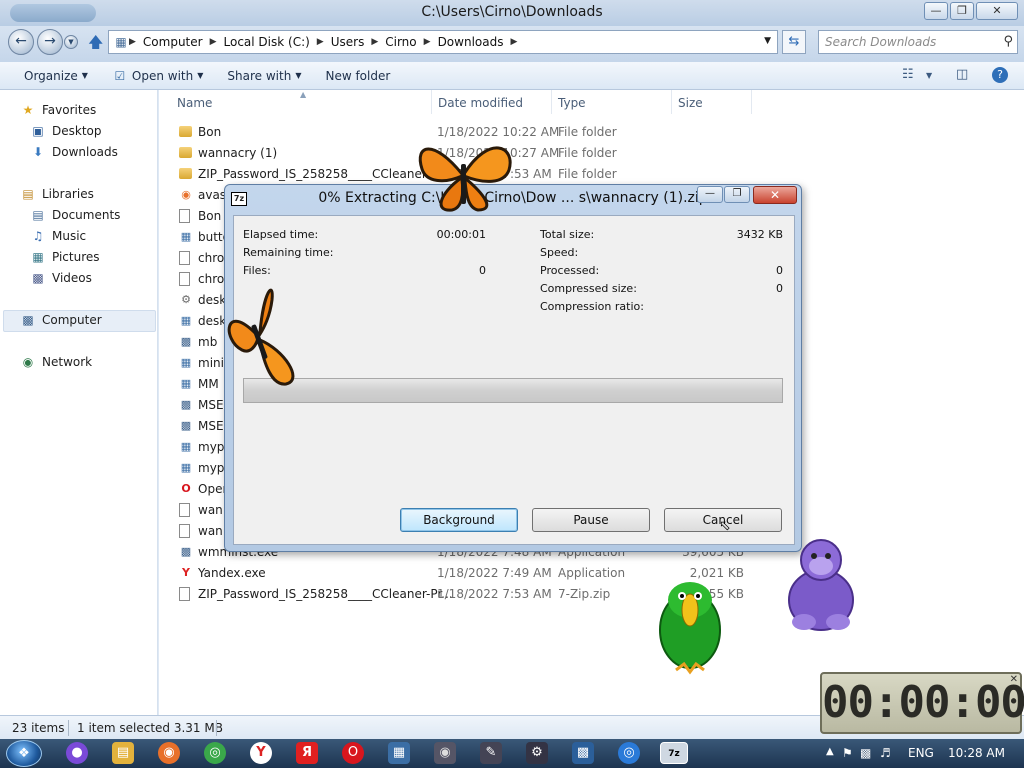 This screenshot has width=1024, height=768. Describe the element at coordinates (997, 11) in the screenshot. I see `close-button: ✕` at that location.